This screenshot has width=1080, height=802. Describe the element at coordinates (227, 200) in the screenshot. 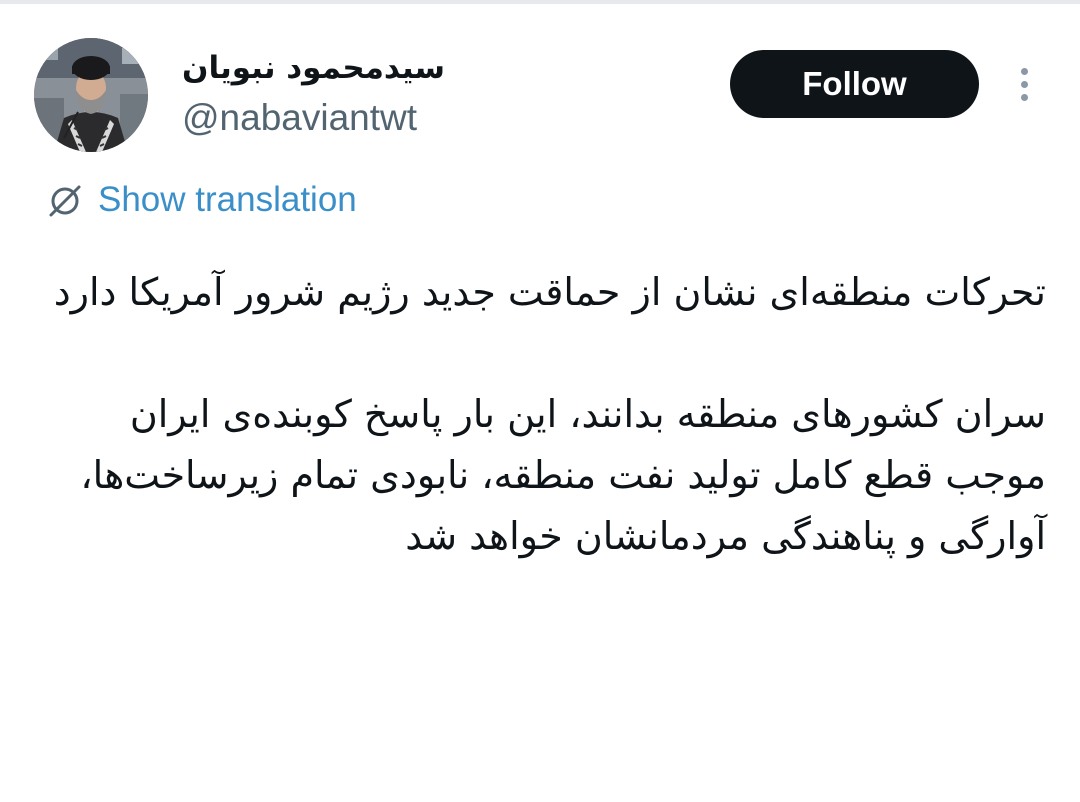

I see `show-translation-link: Show translation` at that location.